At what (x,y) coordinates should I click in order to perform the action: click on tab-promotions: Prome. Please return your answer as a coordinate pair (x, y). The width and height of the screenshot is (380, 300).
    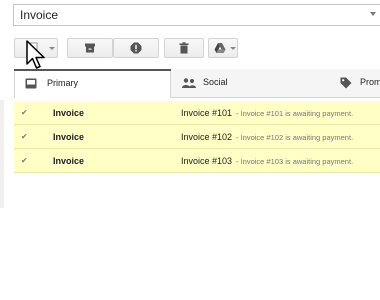
    Looking at the image, I should click on (354, 83).